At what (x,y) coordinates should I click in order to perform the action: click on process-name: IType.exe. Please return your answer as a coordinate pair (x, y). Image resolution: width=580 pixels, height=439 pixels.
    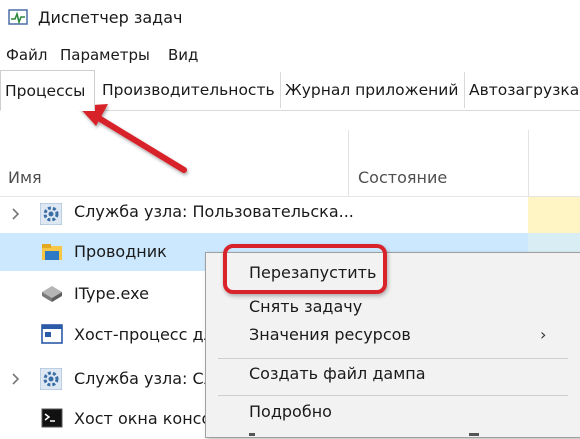
    Looking at the image, I should click on (111, 293).